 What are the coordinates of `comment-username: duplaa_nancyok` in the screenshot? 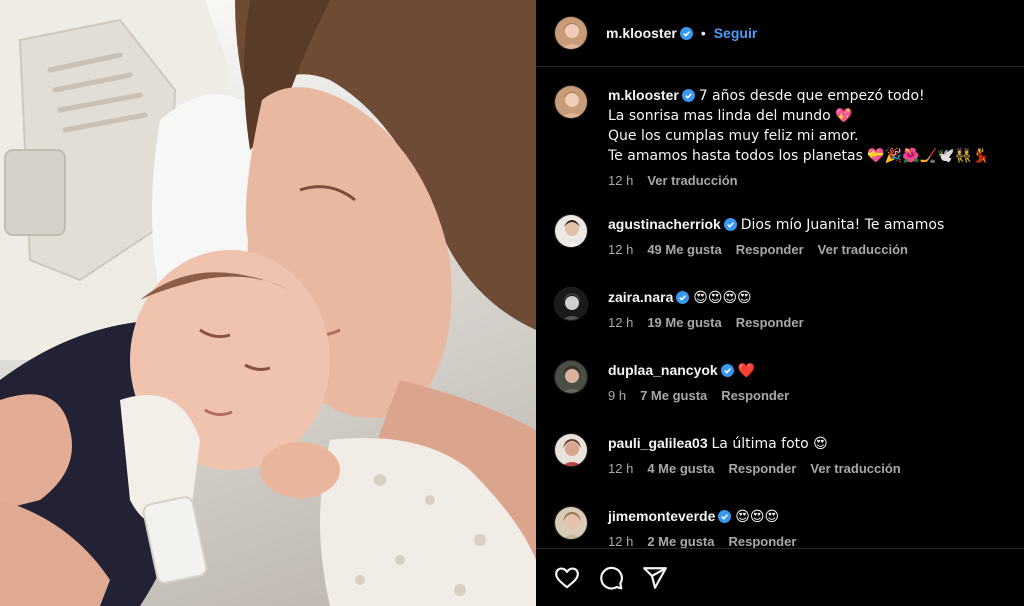 It's located at (663, 370).